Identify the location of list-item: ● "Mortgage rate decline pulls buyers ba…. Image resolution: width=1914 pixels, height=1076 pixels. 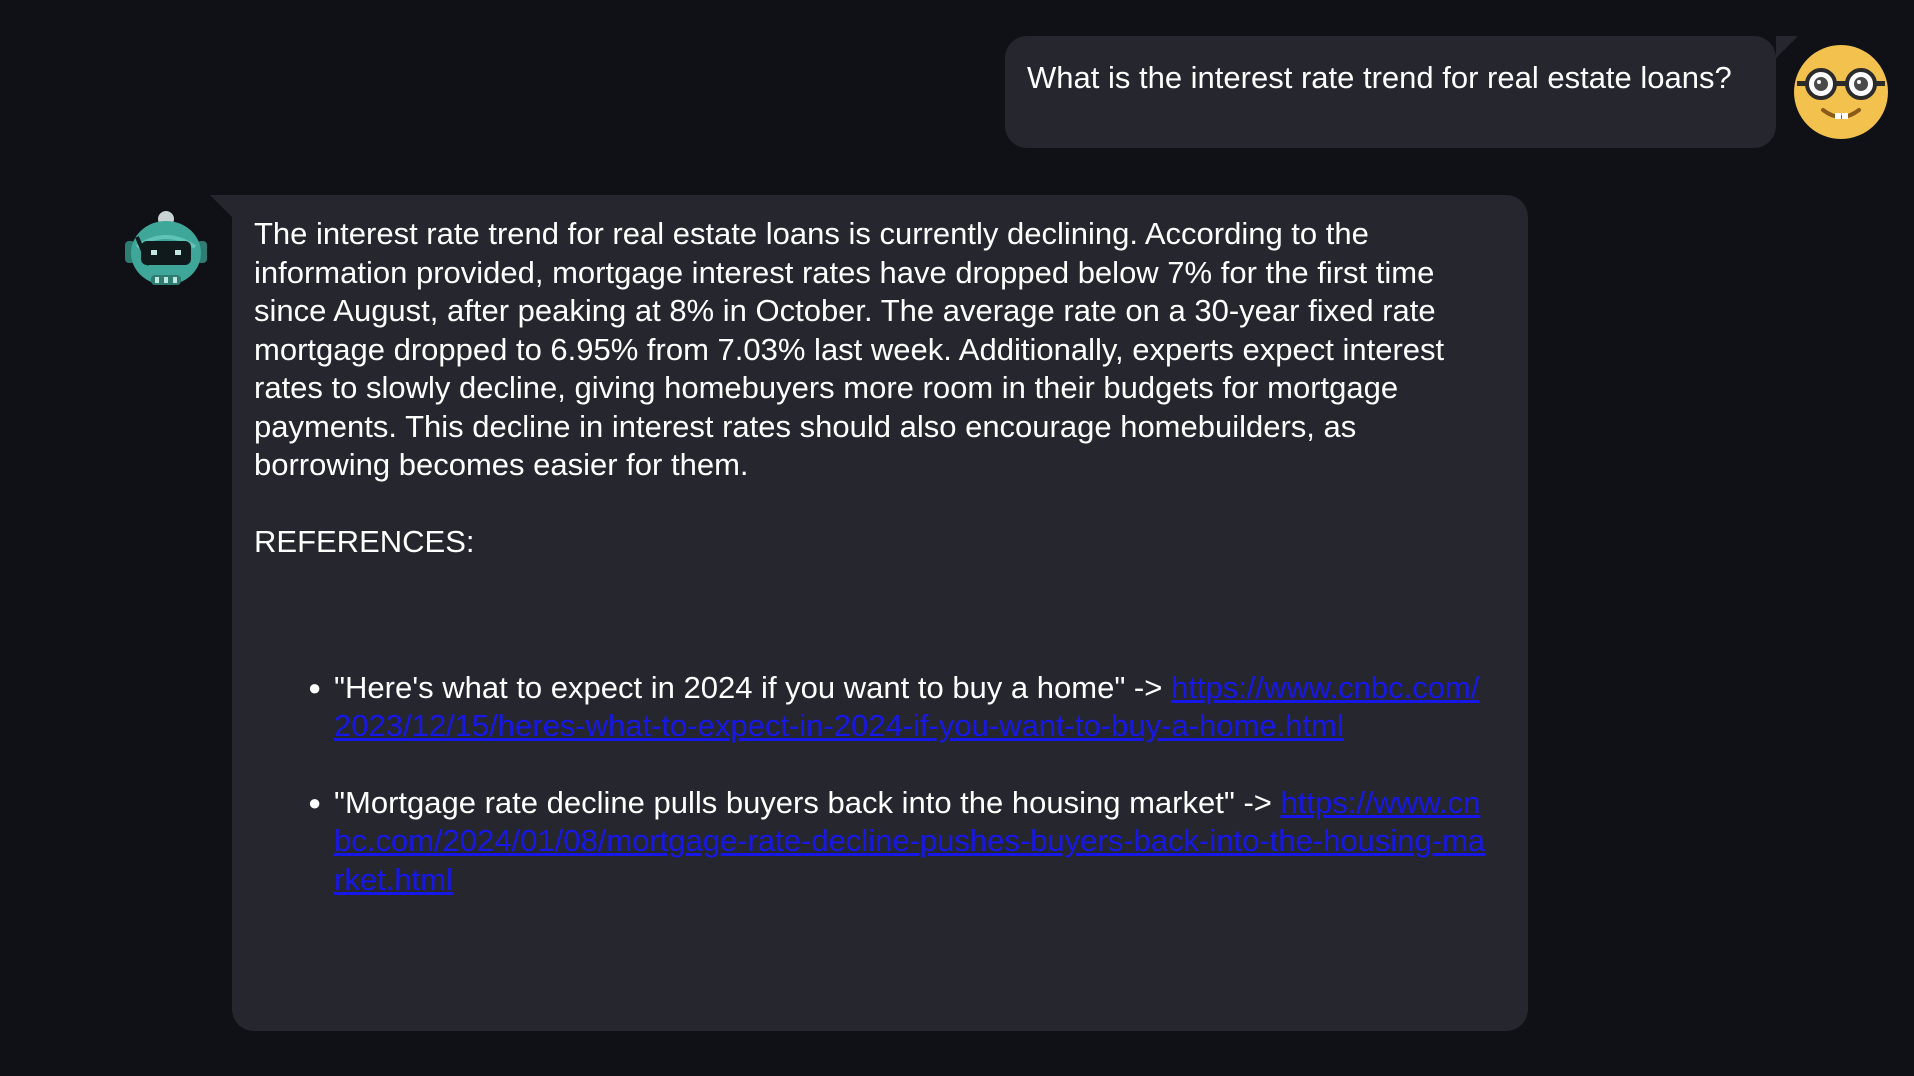
(898, 842).